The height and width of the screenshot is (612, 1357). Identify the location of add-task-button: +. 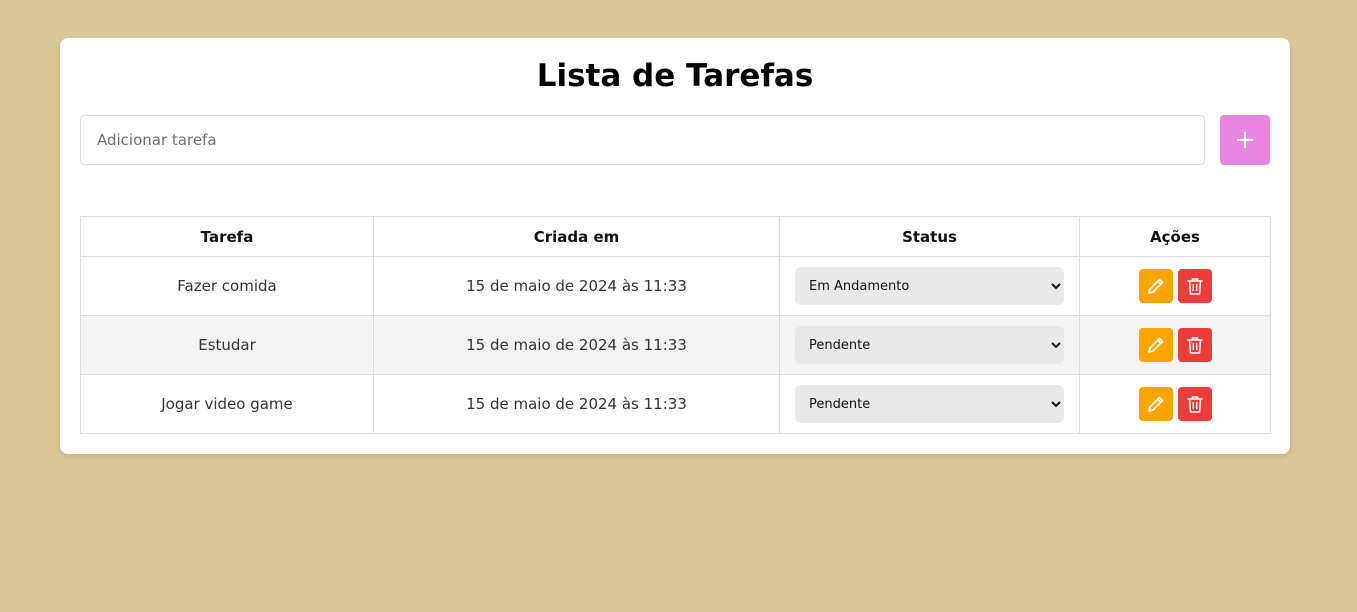
(1245, 140).